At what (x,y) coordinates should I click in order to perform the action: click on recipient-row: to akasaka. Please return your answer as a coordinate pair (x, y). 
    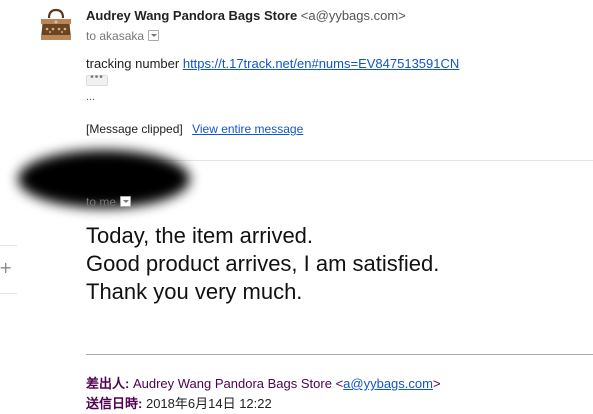
    Looking at the image, I should click on (123, 36).